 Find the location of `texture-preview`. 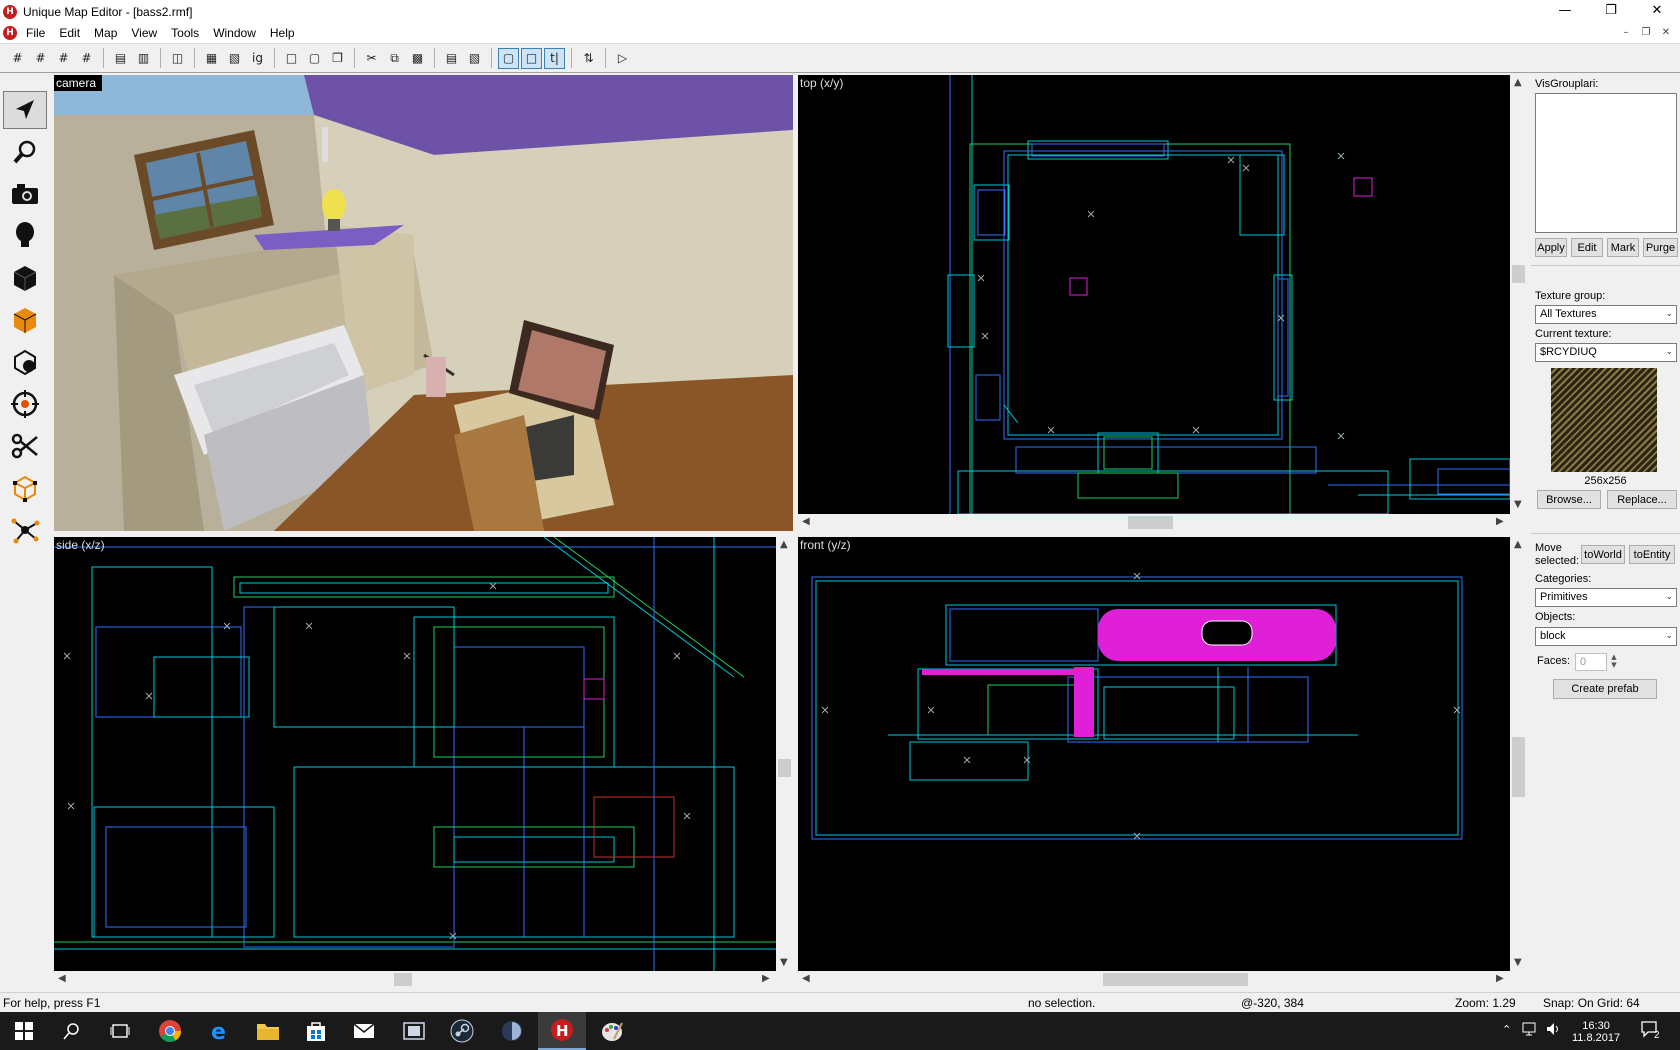

texture-preview is located at coordinates (1604, 420).